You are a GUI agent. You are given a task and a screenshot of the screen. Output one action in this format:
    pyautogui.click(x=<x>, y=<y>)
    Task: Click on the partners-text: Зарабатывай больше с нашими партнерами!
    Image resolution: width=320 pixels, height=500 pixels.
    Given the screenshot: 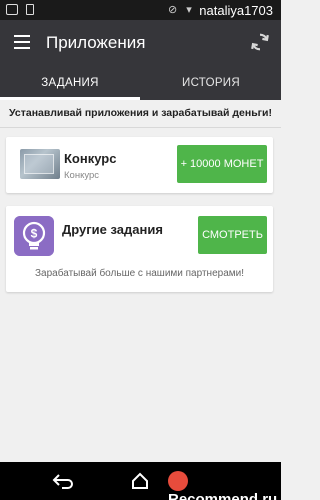 What is the action you would take?
    pyautogui.click(x=139, y=273)
    